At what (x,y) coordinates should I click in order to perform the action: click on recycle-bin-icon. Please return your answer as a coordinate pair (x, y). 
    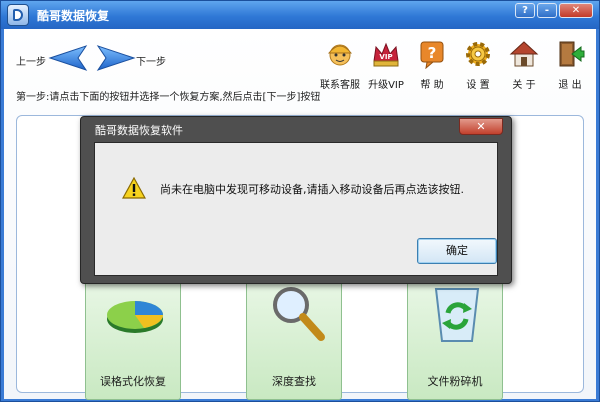
    Looking at the image, I should click on (457, 315).